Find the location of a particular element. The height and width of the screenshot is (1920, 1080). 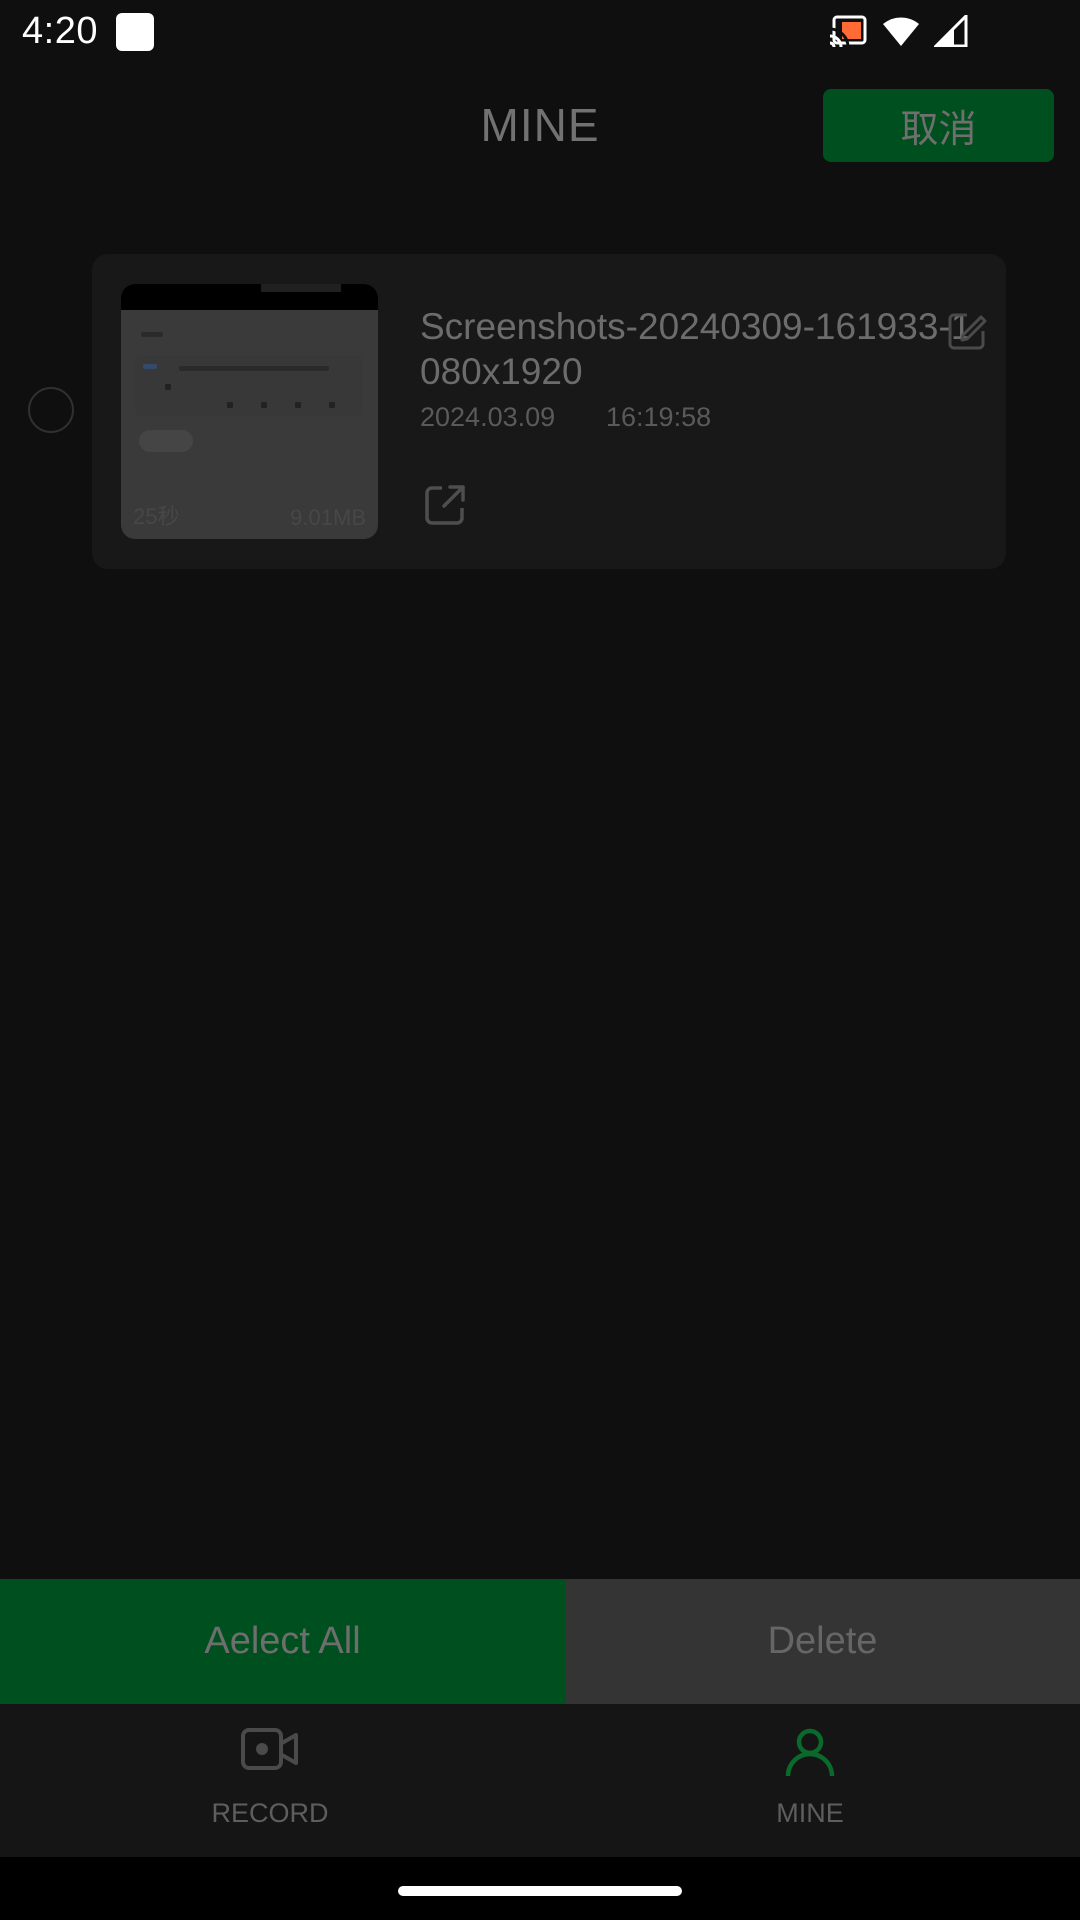

file-name: Screenshots-20240309-161933-1080x1920 is located at coordinates (696, 349).